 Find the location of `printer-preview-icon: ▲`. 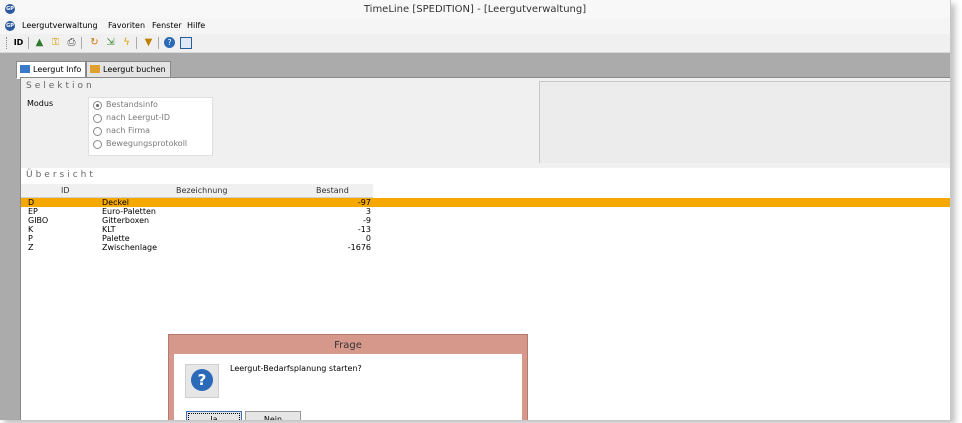

printer-preview-icon: ▲ is located at coordinates (39, 42).